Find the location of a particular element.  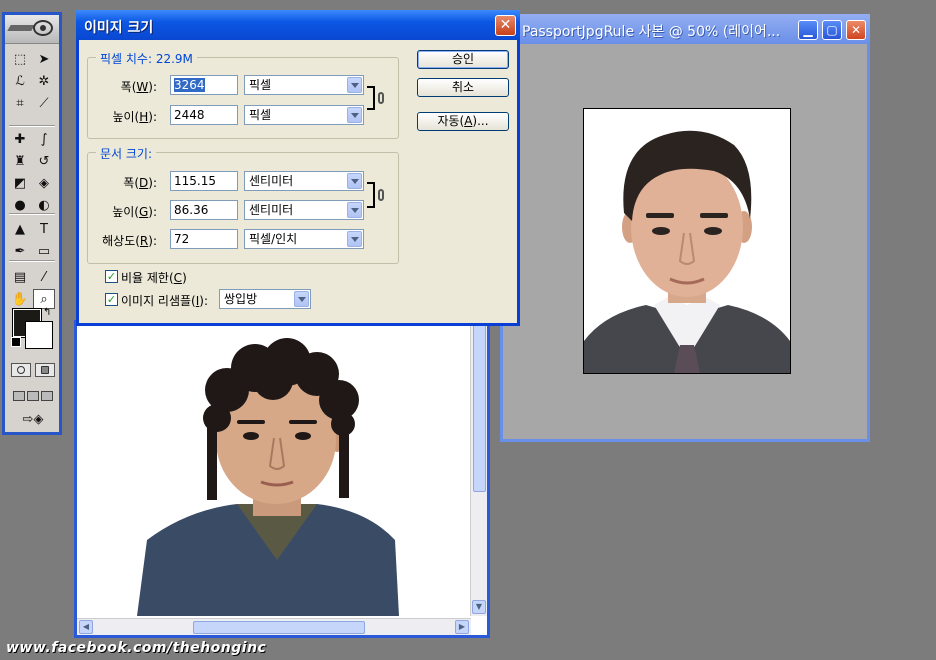

eraser-tool-icon: ◩ is located at coordinates (20, 183).